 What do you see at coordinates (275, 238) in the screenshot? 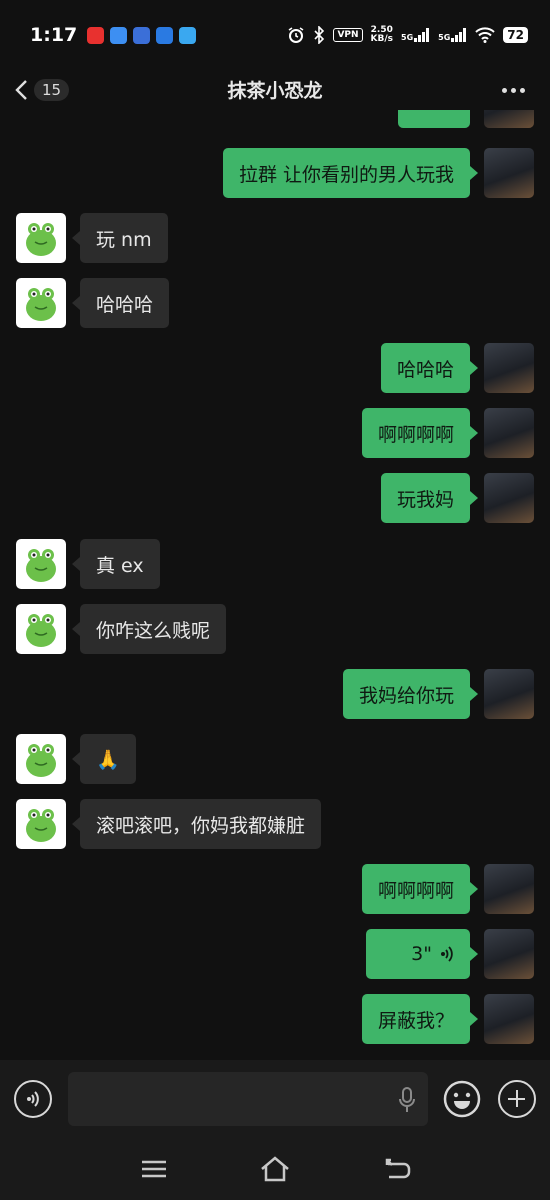
I see `message-row-theirs: 玩 nm` at bounding box center [275, 238].